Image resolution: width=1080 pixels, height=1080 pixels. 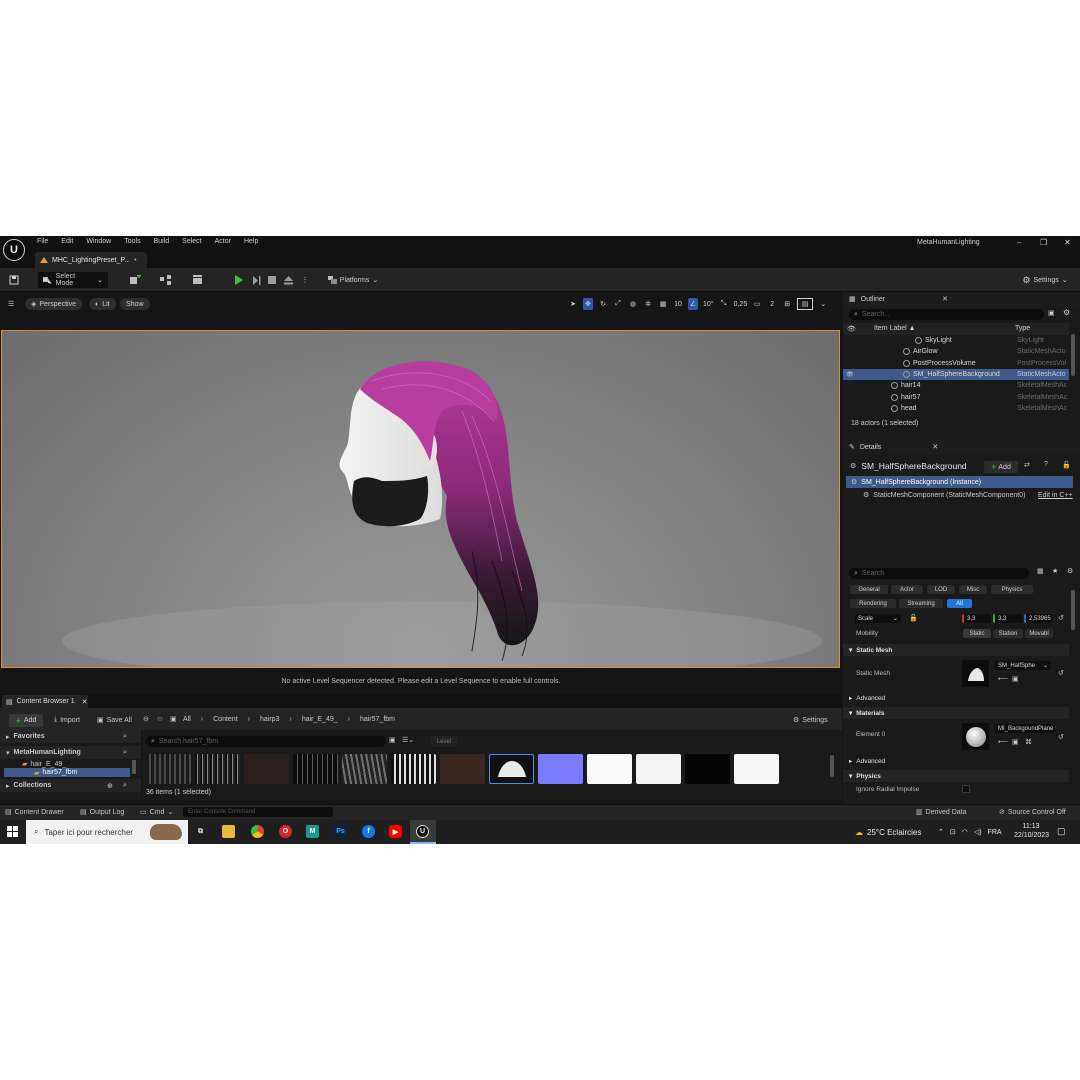 What do you see at coordinates (878, 618) in the screenshot?
I see `scale-dropdown: Scale ⌄` at bounding box center [878, 618].